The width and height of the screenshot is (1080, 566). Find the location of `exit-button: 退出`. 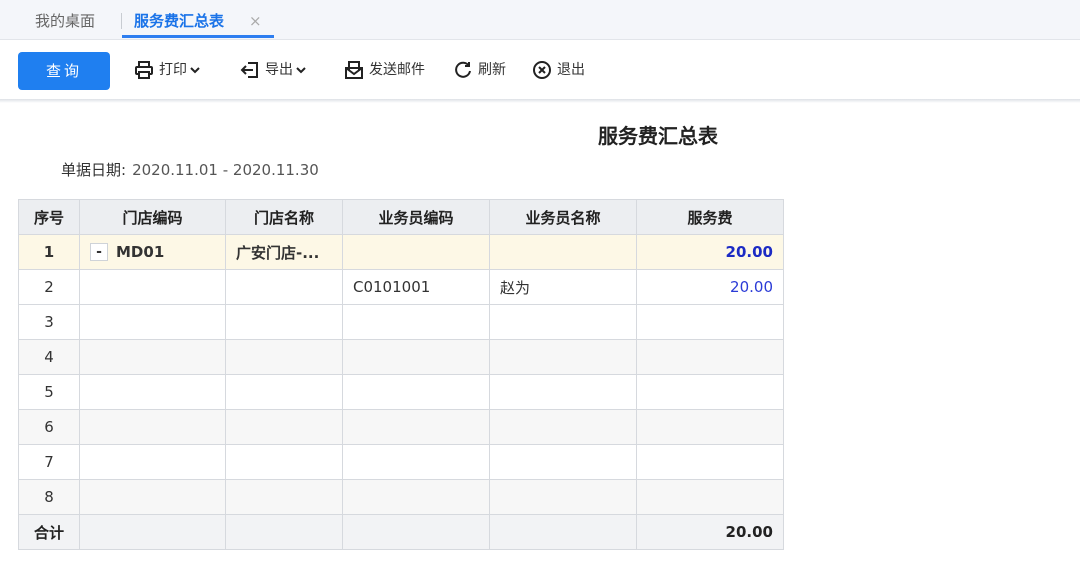

exit-button: 退出 is located at coordinates (558, 70).